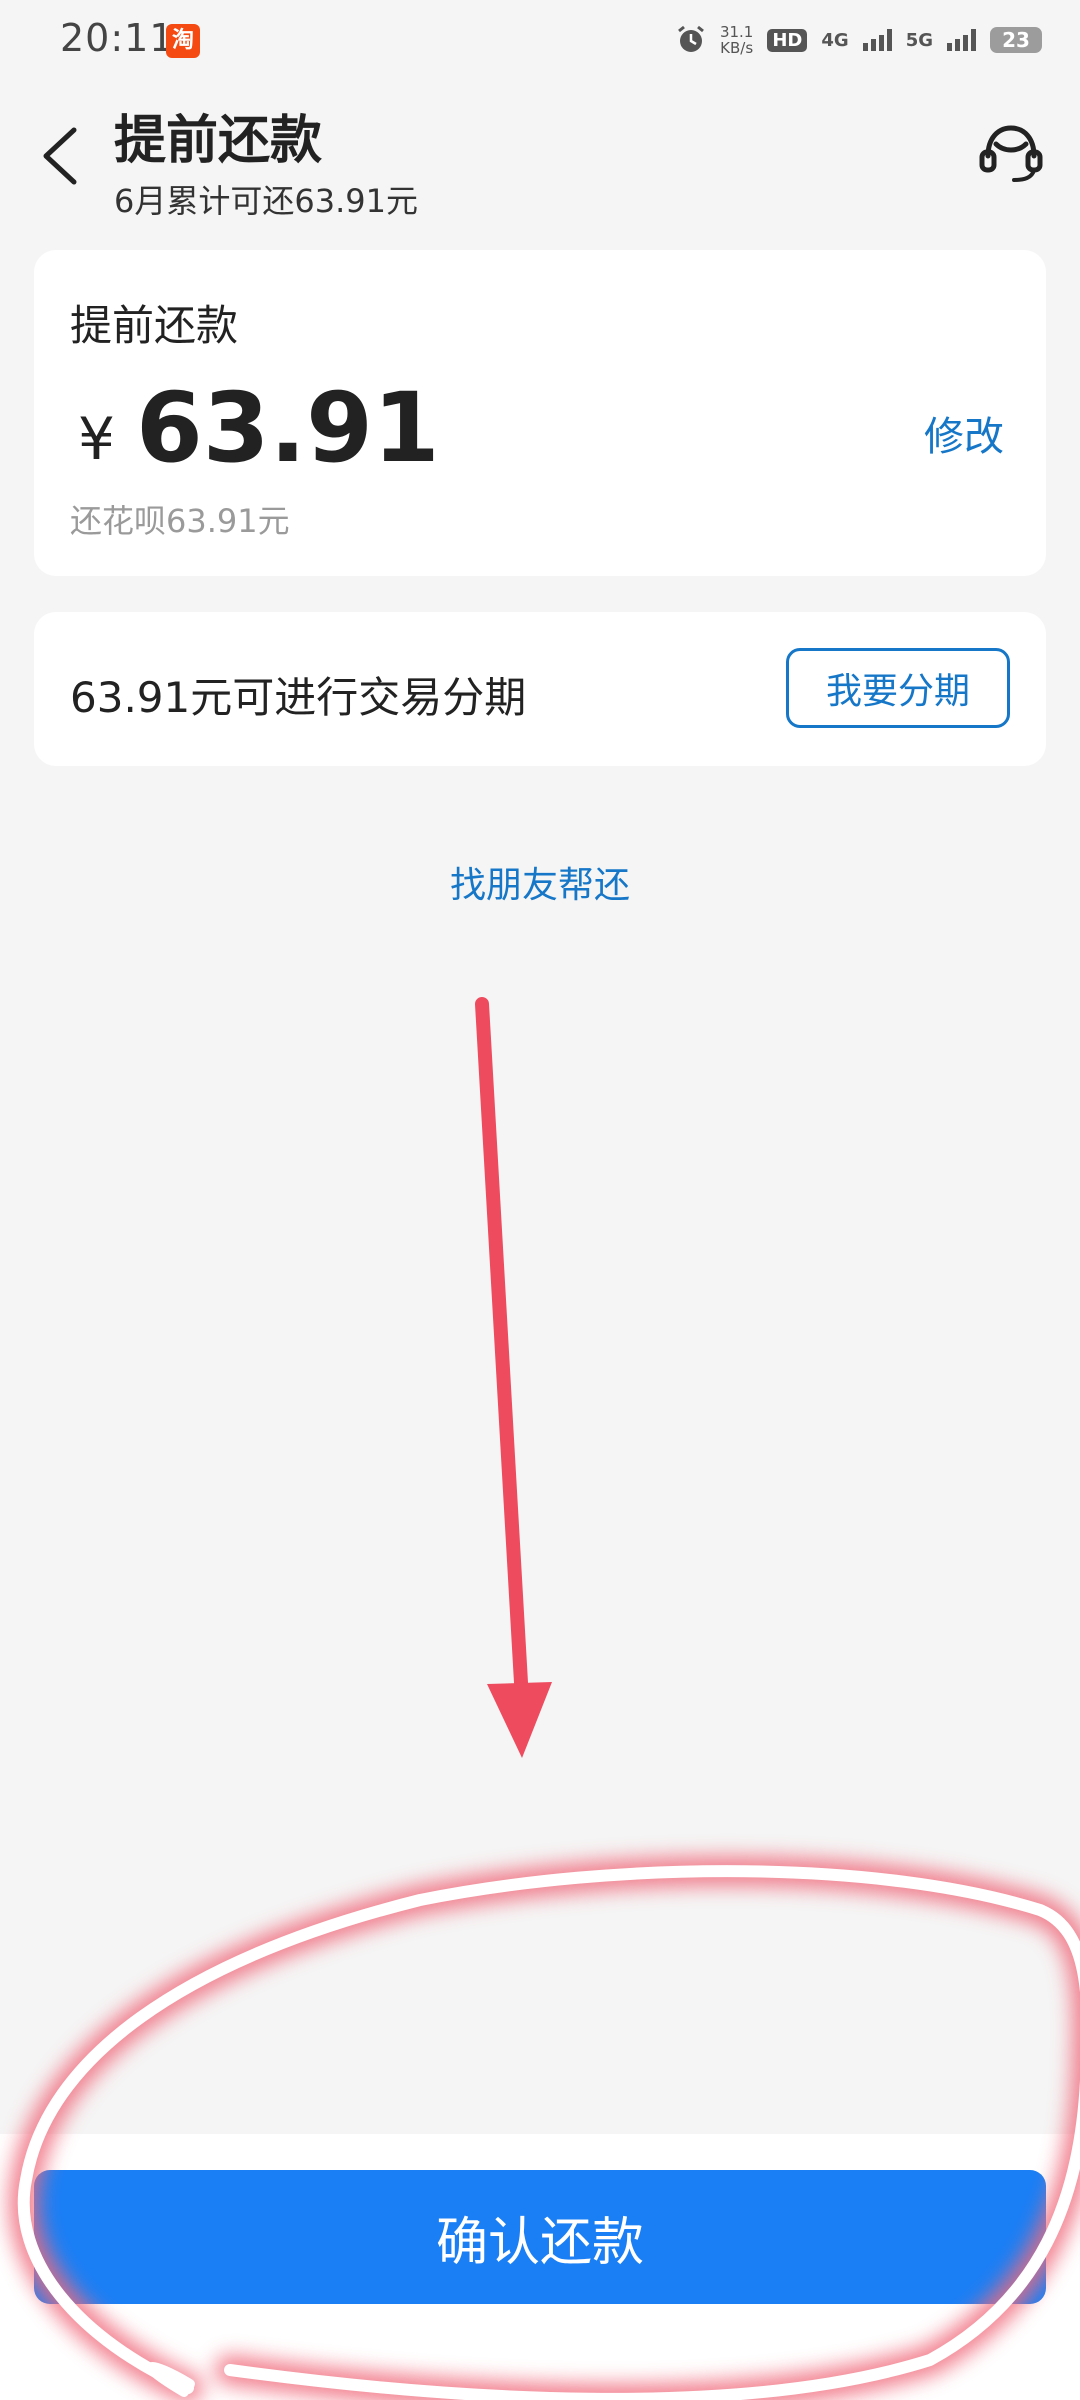 The width and height of the screenshot is (1080, 2400). I want to click on alarm-icon, so click(691, 38).